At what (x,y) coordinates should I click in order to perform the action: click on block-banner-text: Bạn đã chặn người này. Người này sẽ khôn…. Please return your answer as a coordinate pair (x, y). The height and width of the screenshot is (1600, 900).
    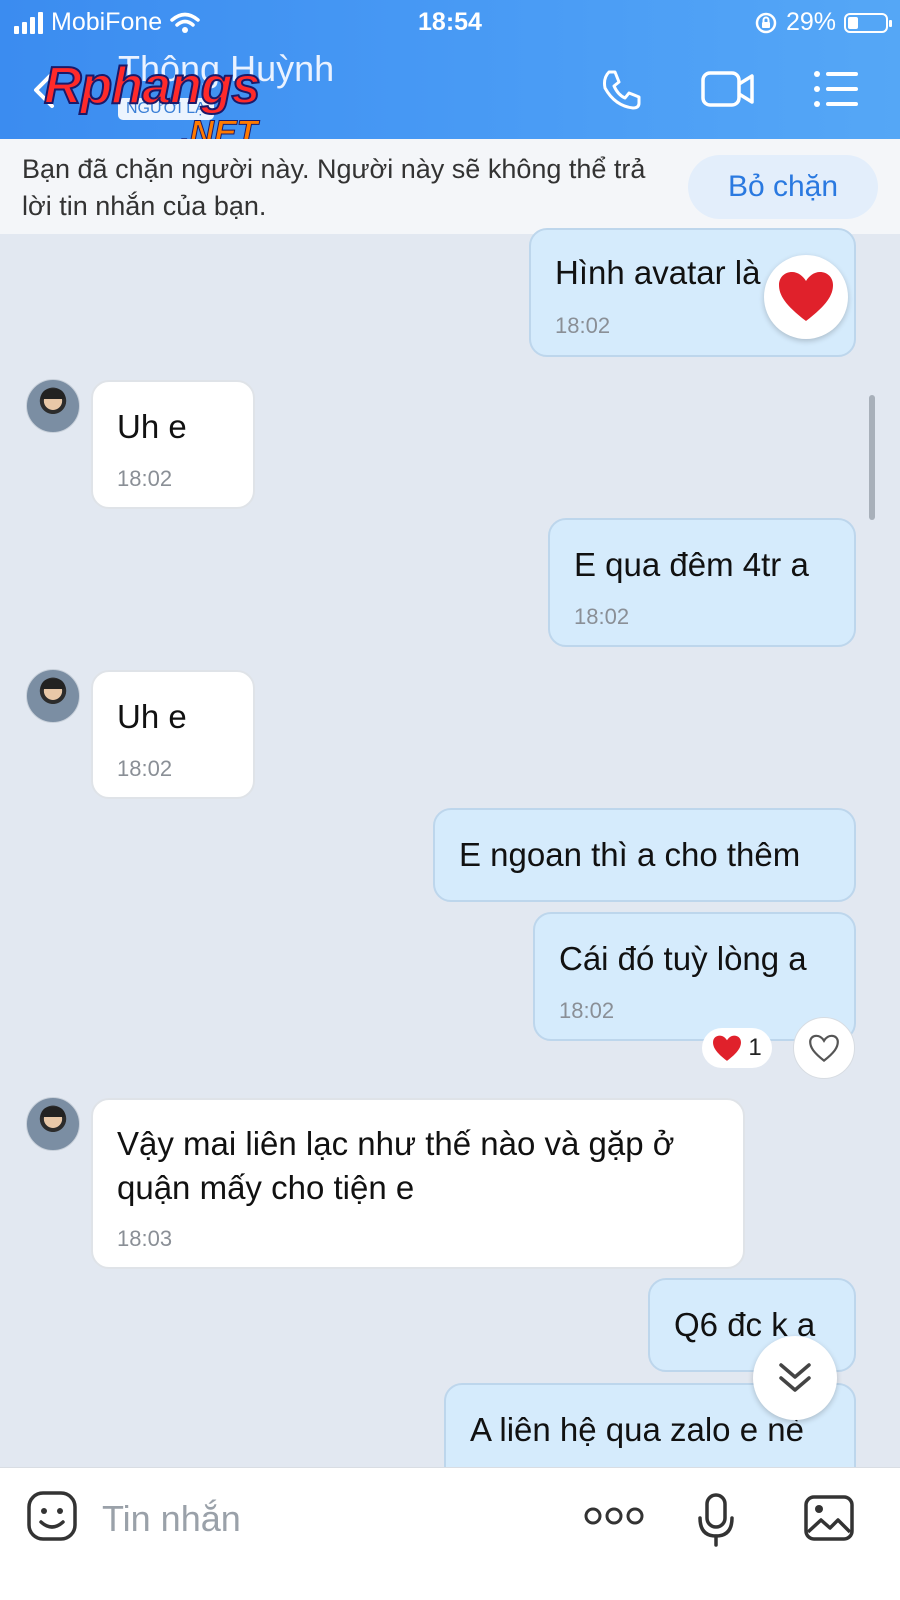
    Looking at the image, I should click on (334, 187).